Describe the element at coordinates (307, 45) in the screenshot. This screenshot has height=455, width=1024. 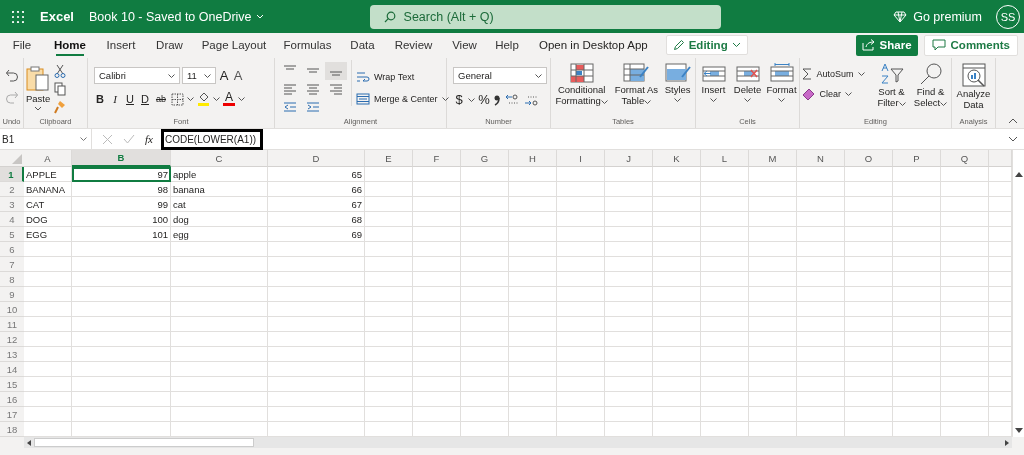
I see `menu-tab: Formulas` at that location.